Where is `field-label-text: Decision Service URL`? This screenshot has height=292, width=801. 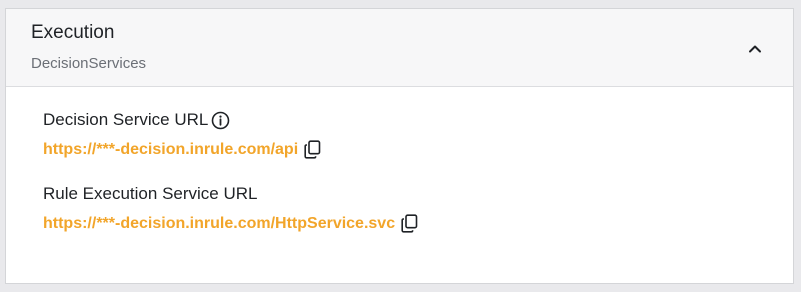
field-label-text: Decision Service URL is located at coordinates (126, 119).